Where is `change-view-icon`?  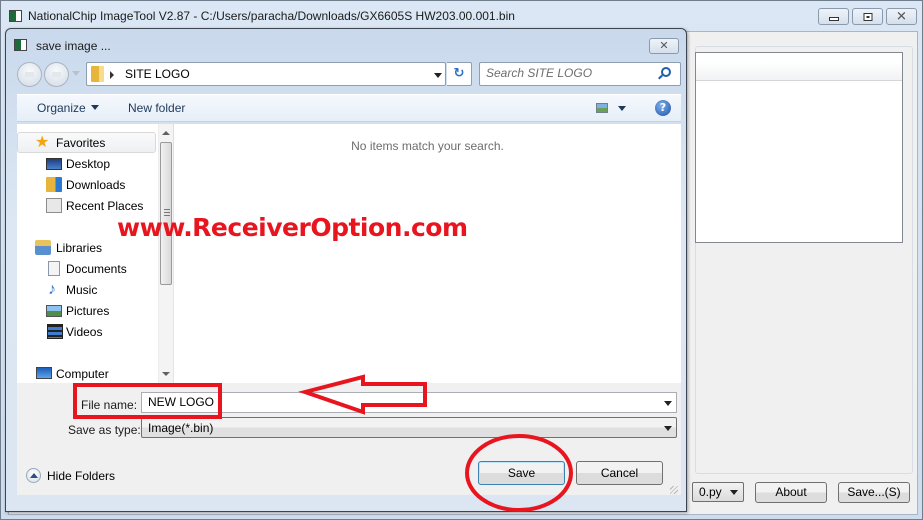
change-view-icon is located at coordinates (602, 108).